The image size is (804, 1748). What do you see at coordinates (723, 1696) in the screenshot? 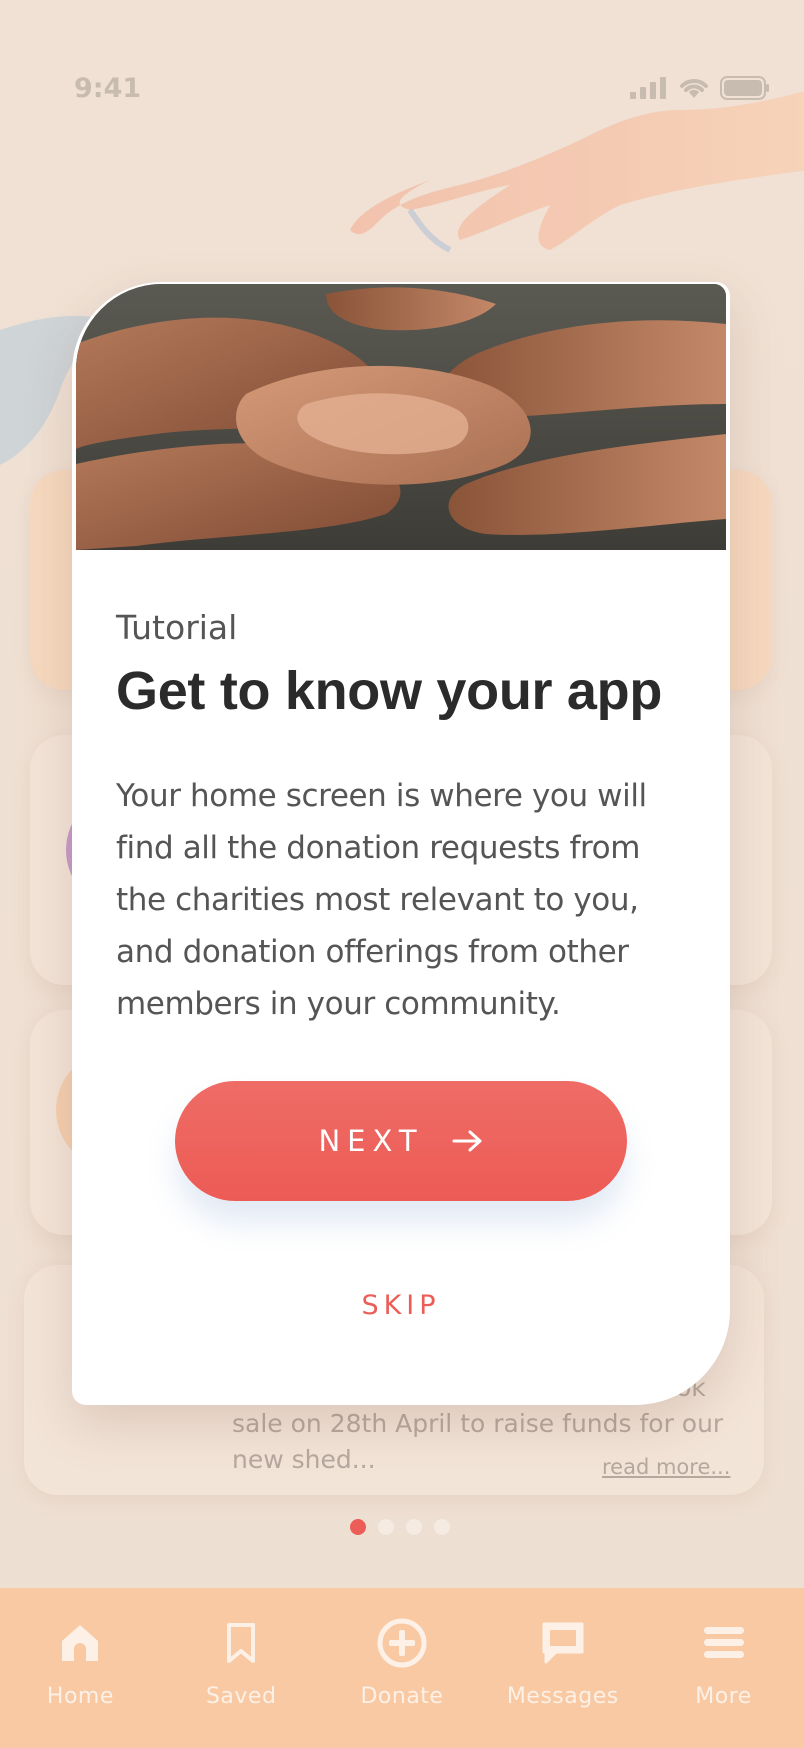
I see `nav-label-more: More` at bounding box center [723, 1696].